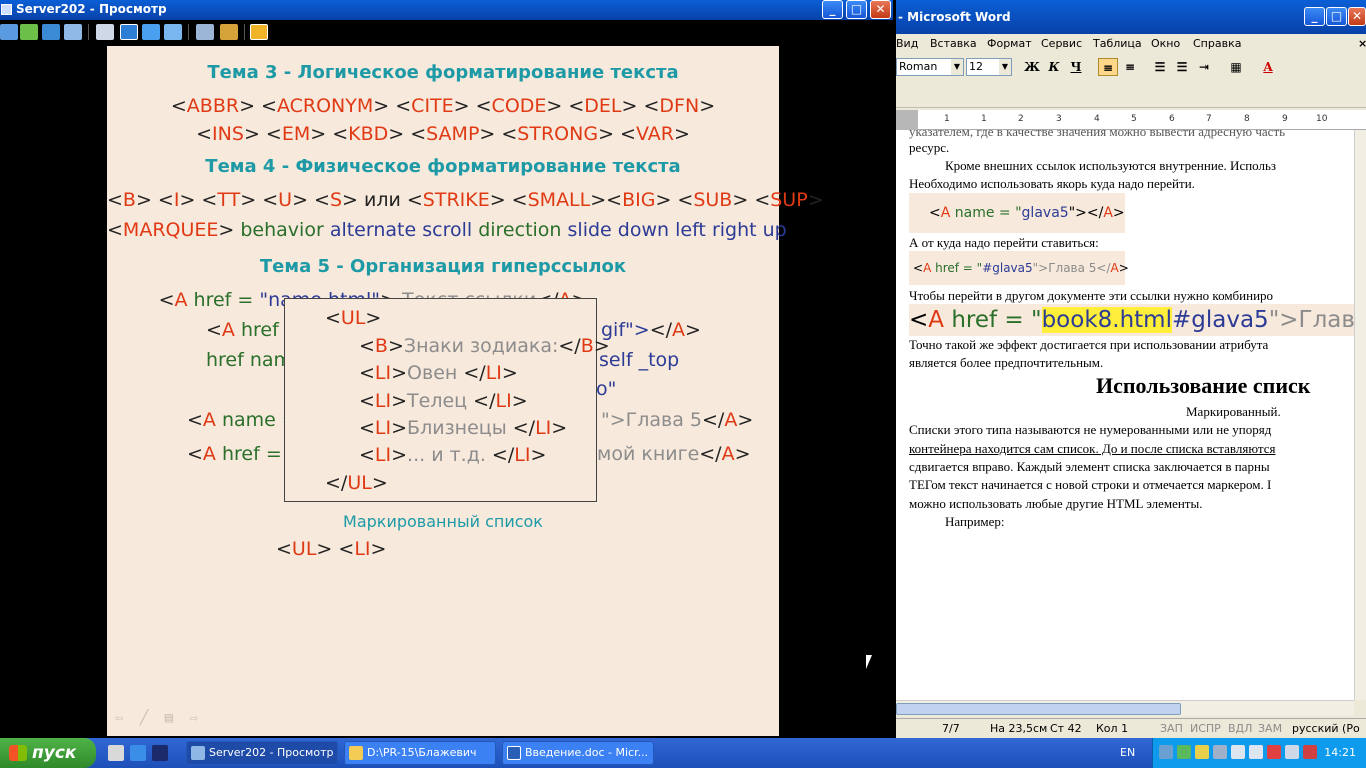 The image size is (1366, 768). What do you see at coordinates (1270, 728) in the screenshot?
I see `status-overtype: ЗАМ` at bounding box center [1270, 728].